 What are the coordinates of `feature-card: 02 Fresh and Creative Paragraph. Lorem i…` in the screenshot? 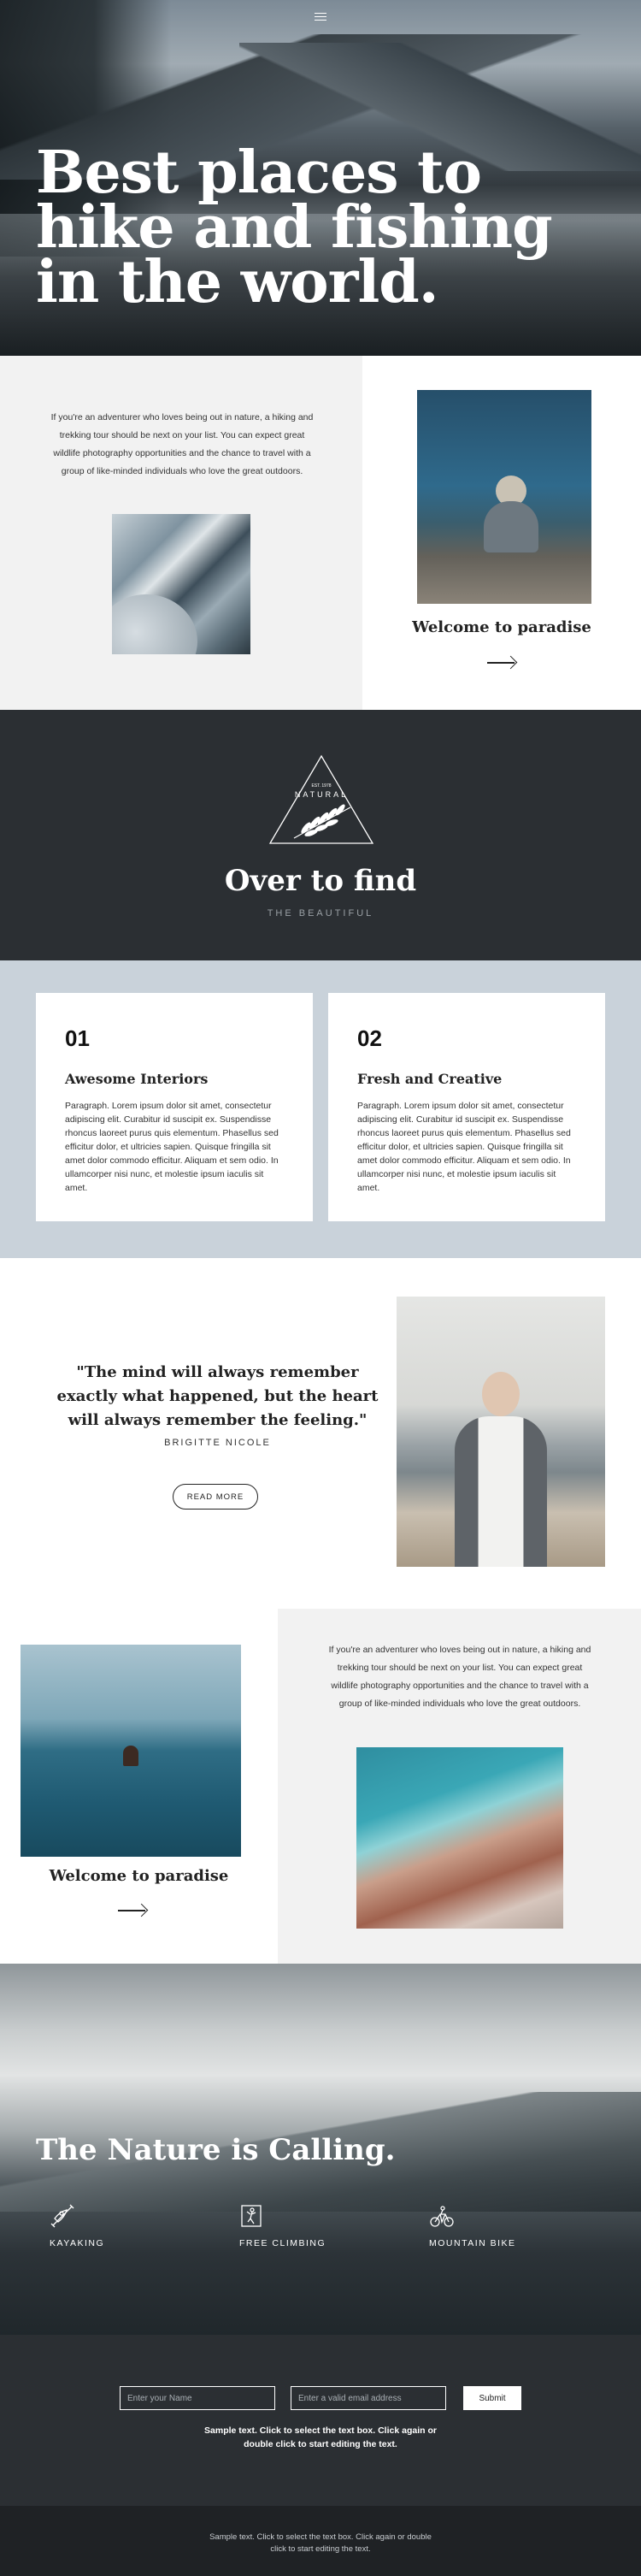 It's located at (467, 1107).